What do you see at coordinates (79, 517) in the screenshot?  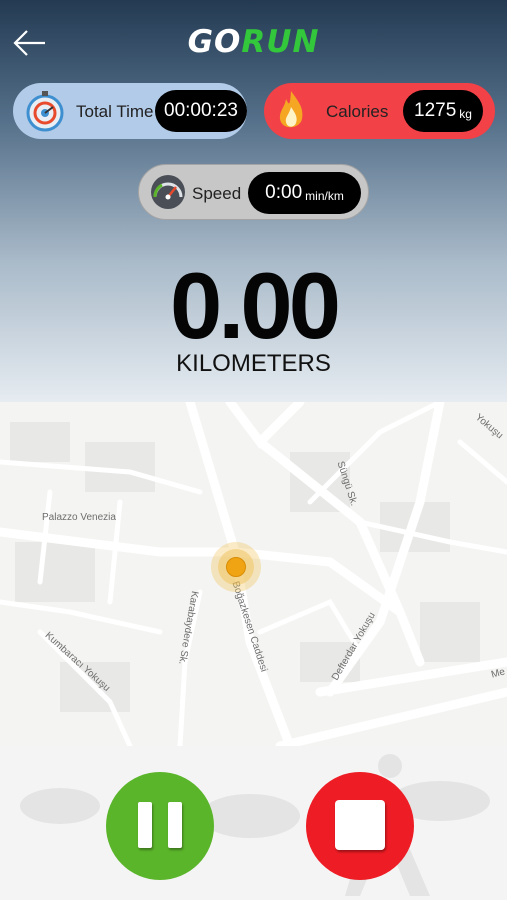 I see `street-label: Palazzo Venezia` at bounding box center [79, 517].